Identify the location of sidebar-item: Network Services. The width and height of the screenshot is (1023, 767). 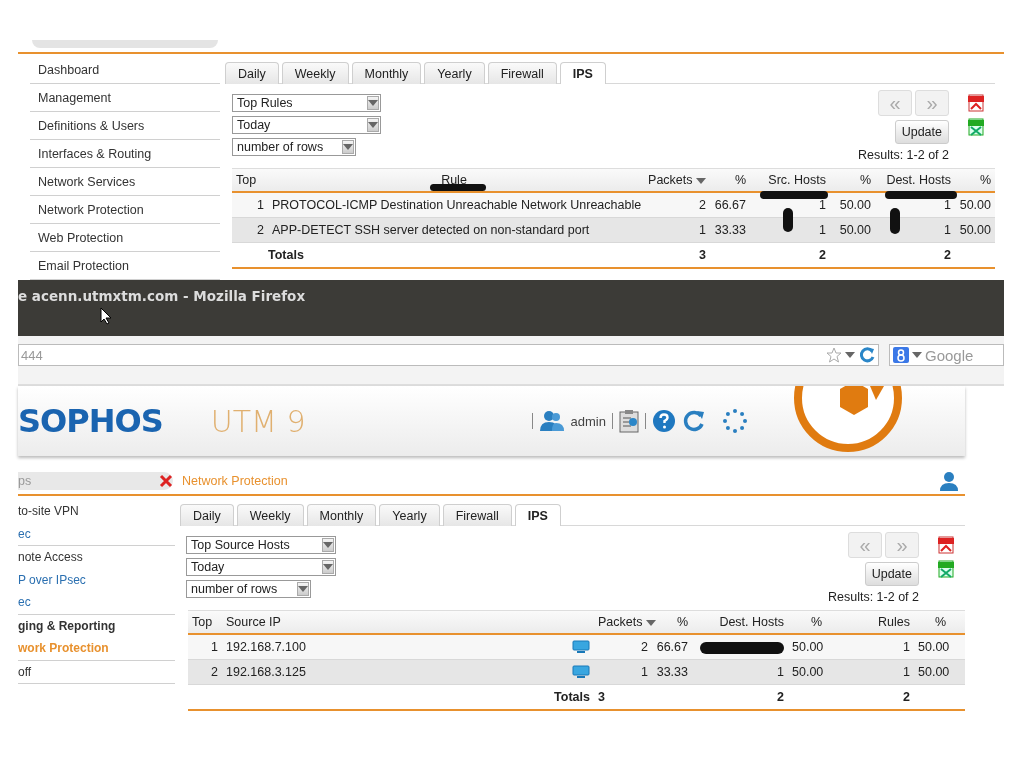
(125, 182).